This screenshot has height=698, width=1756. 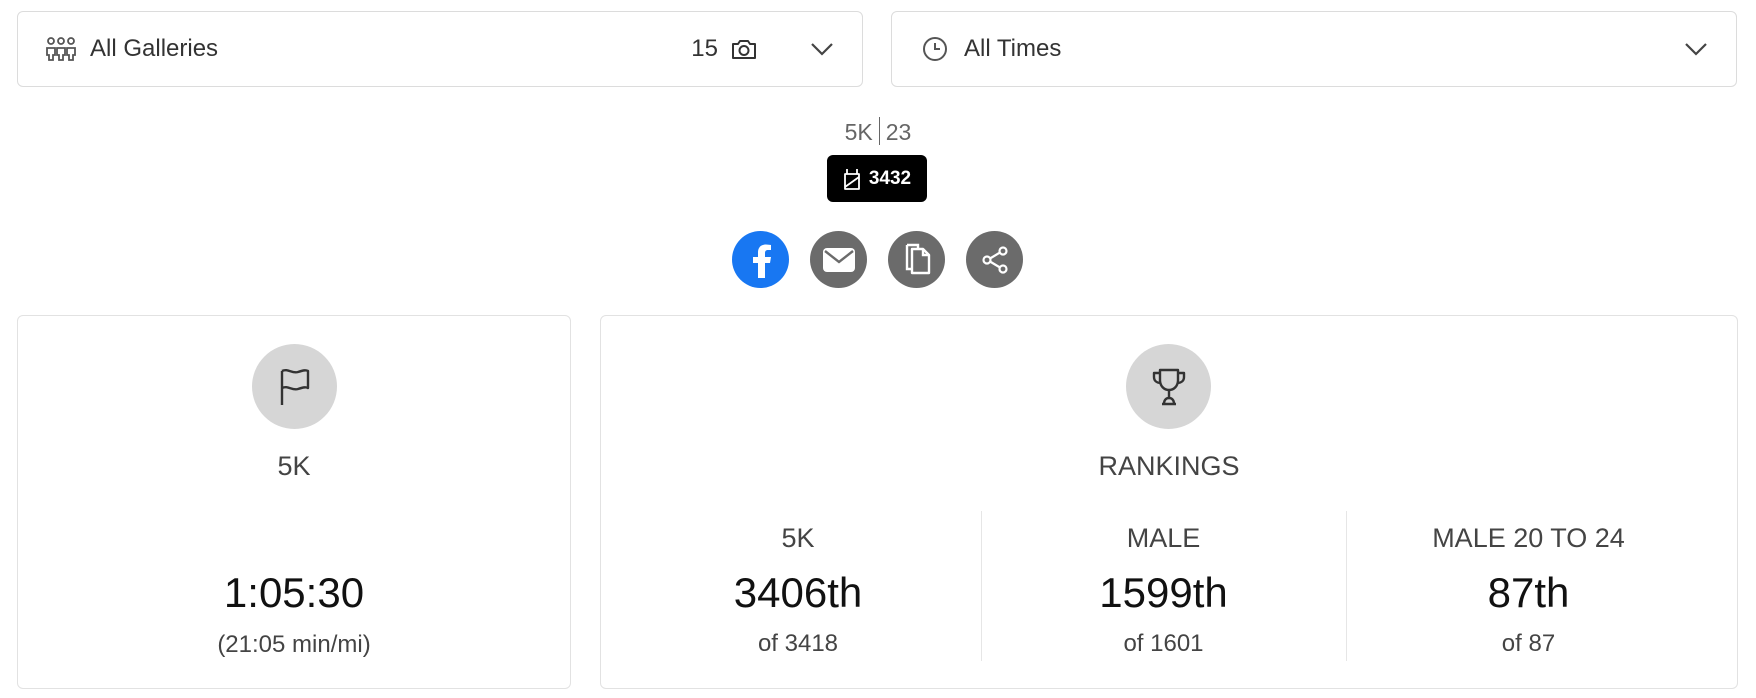 I want to click on trophy-icon, so click(x=1168, y=386).